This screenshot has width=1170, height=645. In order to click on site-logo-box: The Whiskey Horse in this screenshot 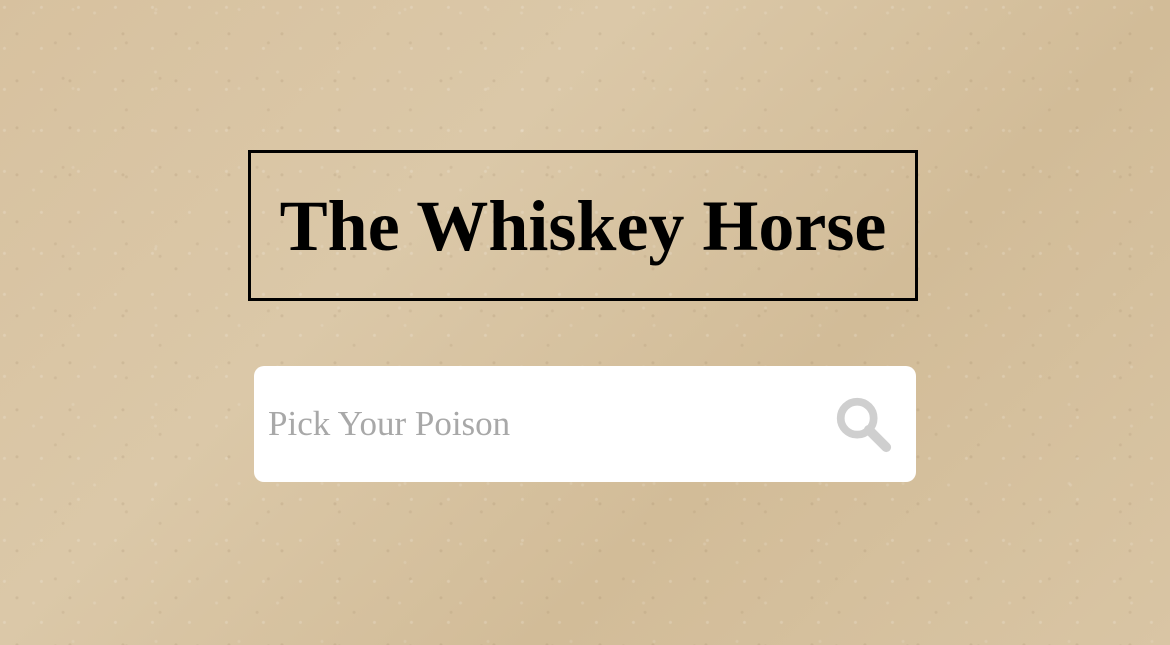, I will do `click(583, 225)`.